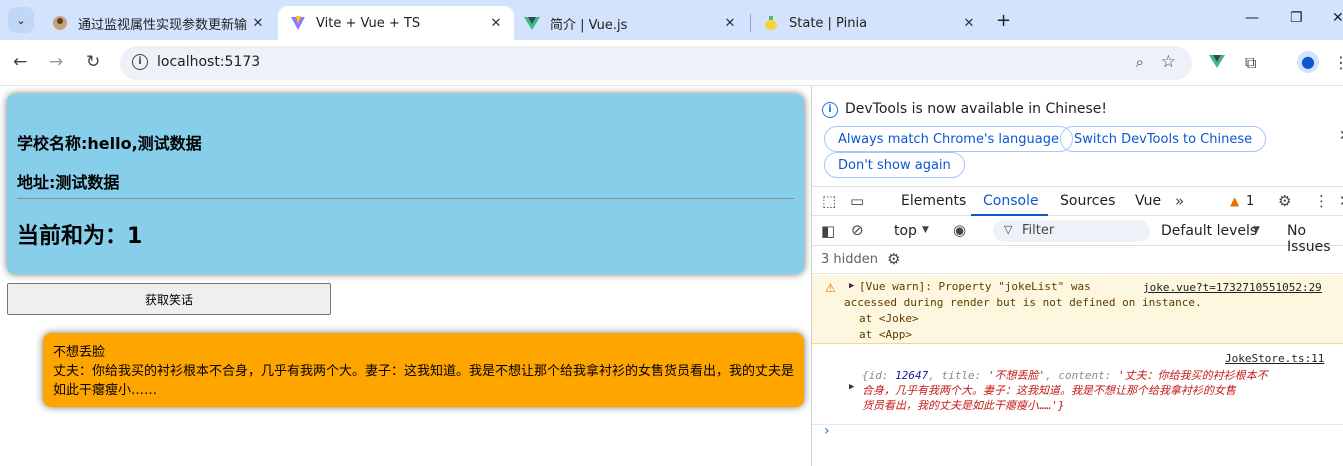 This screenshot has height=466, width=1343. I want to click on warning-icon: ▲, so click(1234, 201).